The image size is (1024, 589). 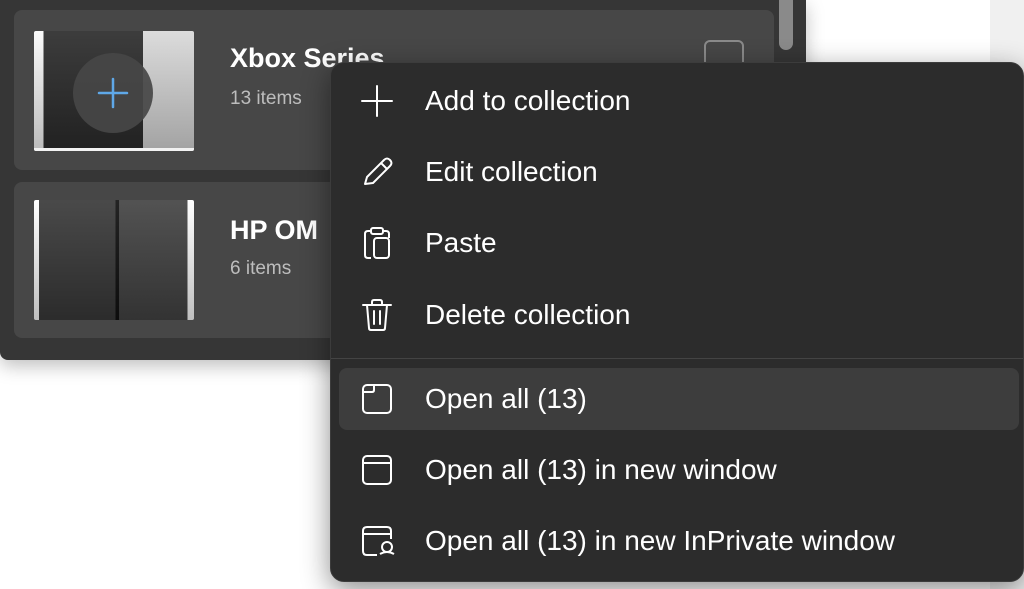 What do you see at coordinates (378, 541) in the screenshot?
I see `inprivate-window-icon` at bounding box center [378, 541].